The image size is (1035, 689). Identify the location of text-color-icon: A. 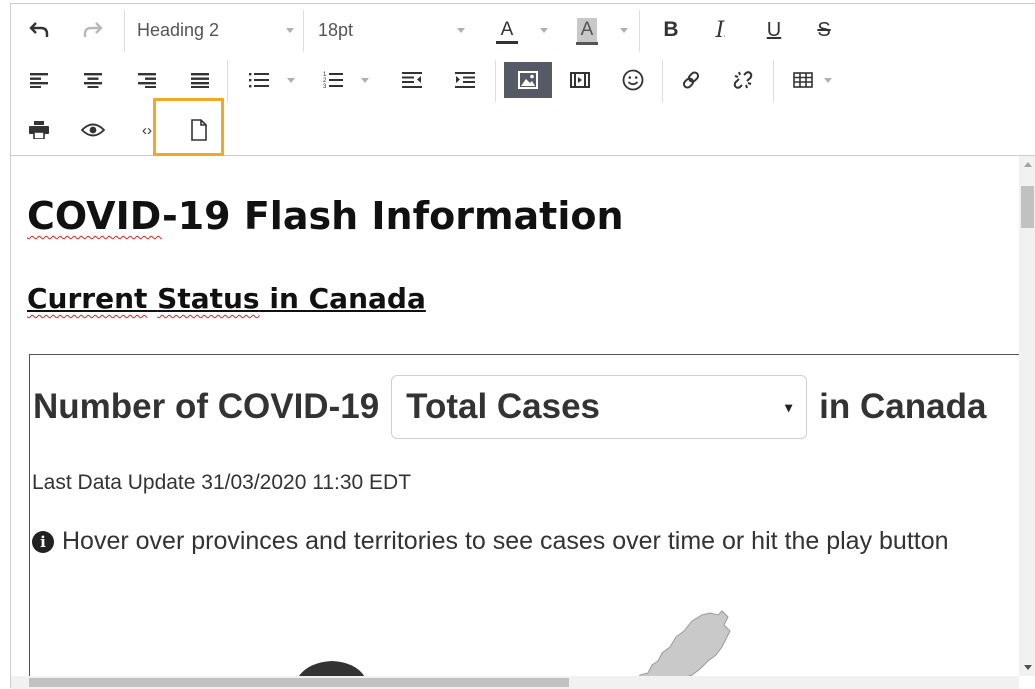
(507, 31).